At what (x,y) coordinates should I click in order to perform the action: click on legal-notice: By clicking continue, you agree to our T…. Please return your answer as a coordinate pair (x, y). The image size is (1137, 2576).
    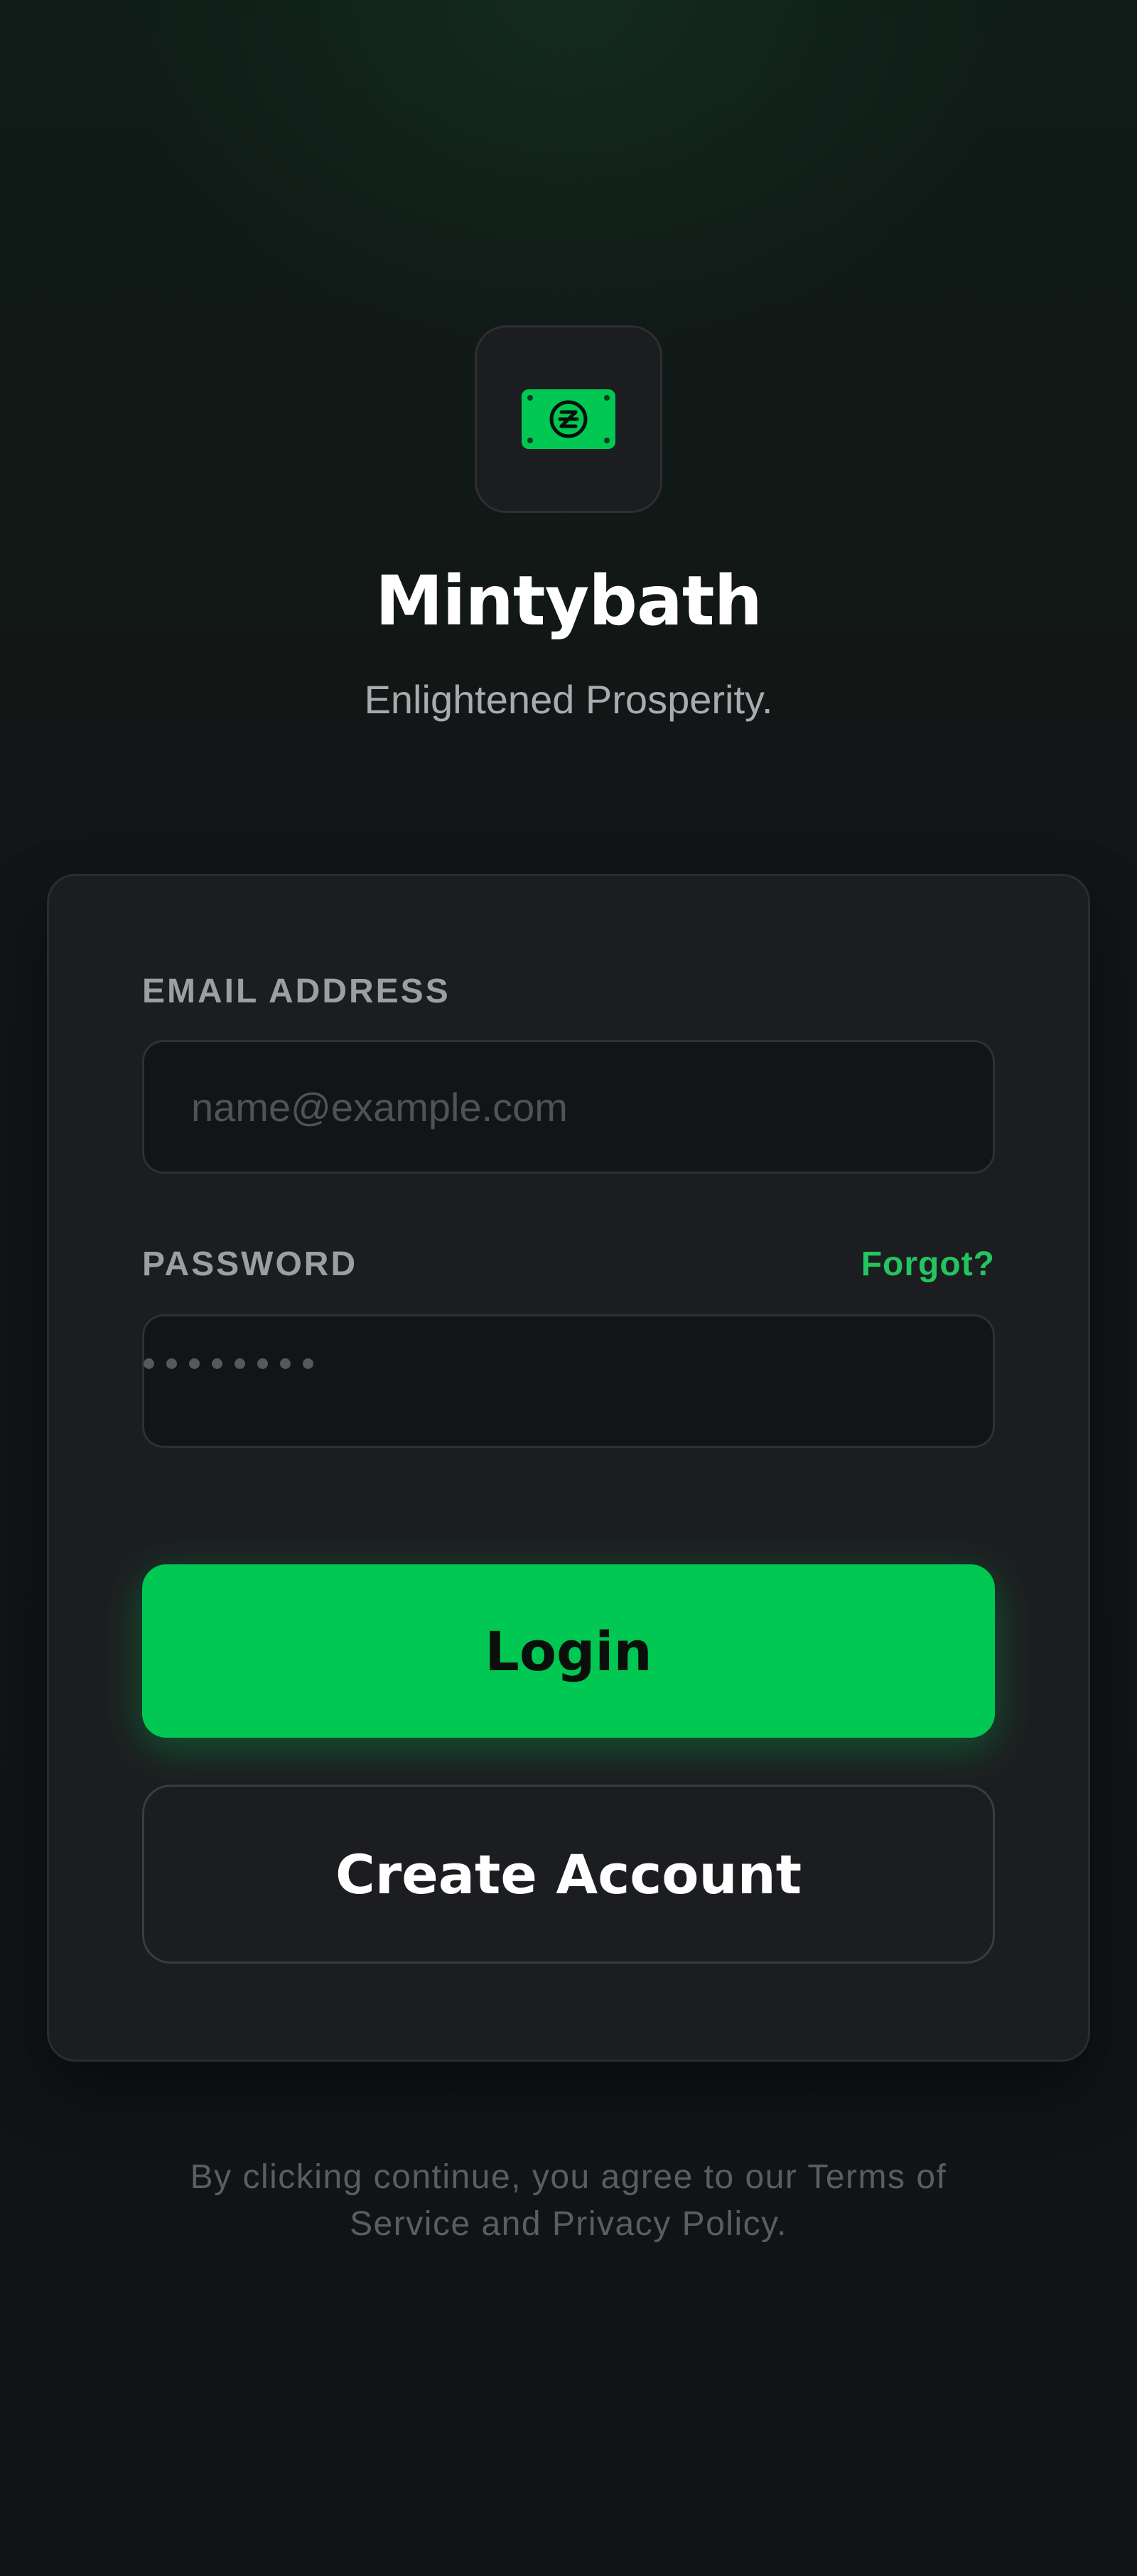
    Looking at the image, I should click on (568, 2200).